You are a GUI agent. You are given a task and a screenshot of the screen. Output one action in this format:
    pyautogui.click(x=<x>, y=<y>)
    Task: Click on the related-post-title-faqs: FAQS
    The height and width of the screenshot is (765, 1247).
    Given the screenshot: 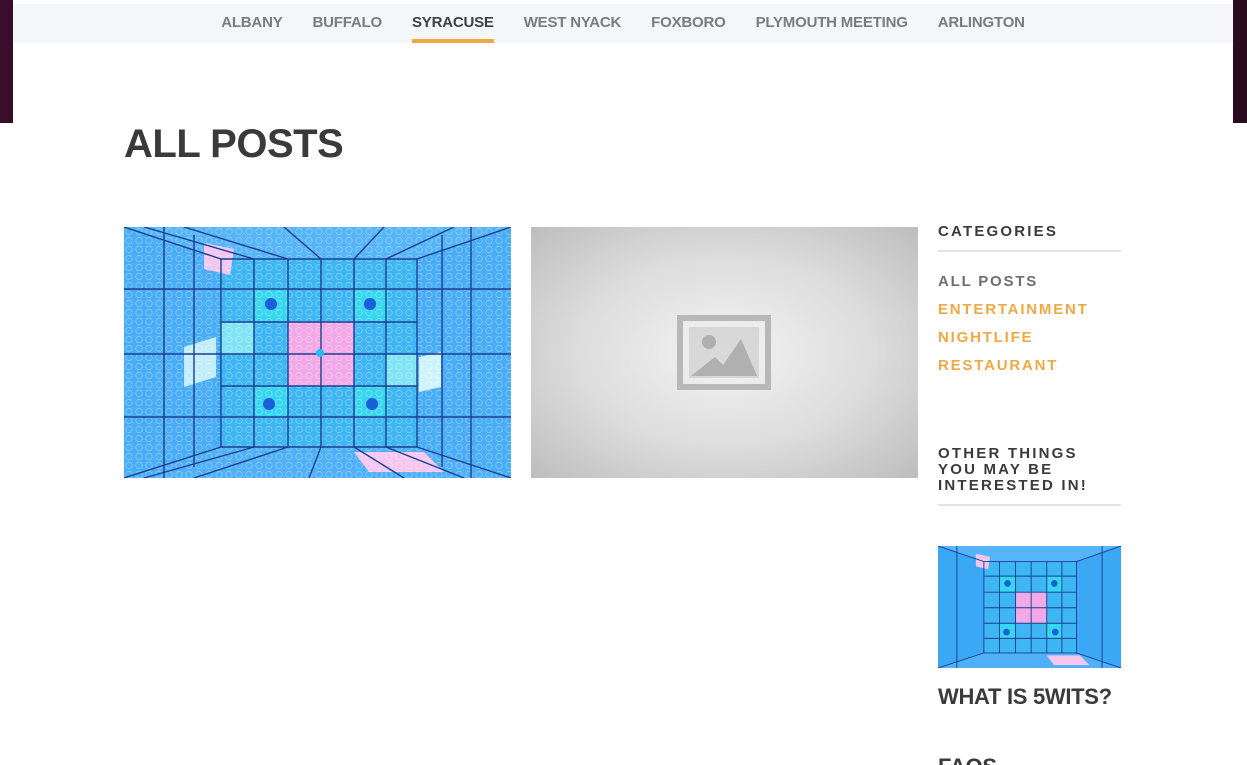 What is the action you would take?
    pyautogui.click(x=1029, y=759)
    